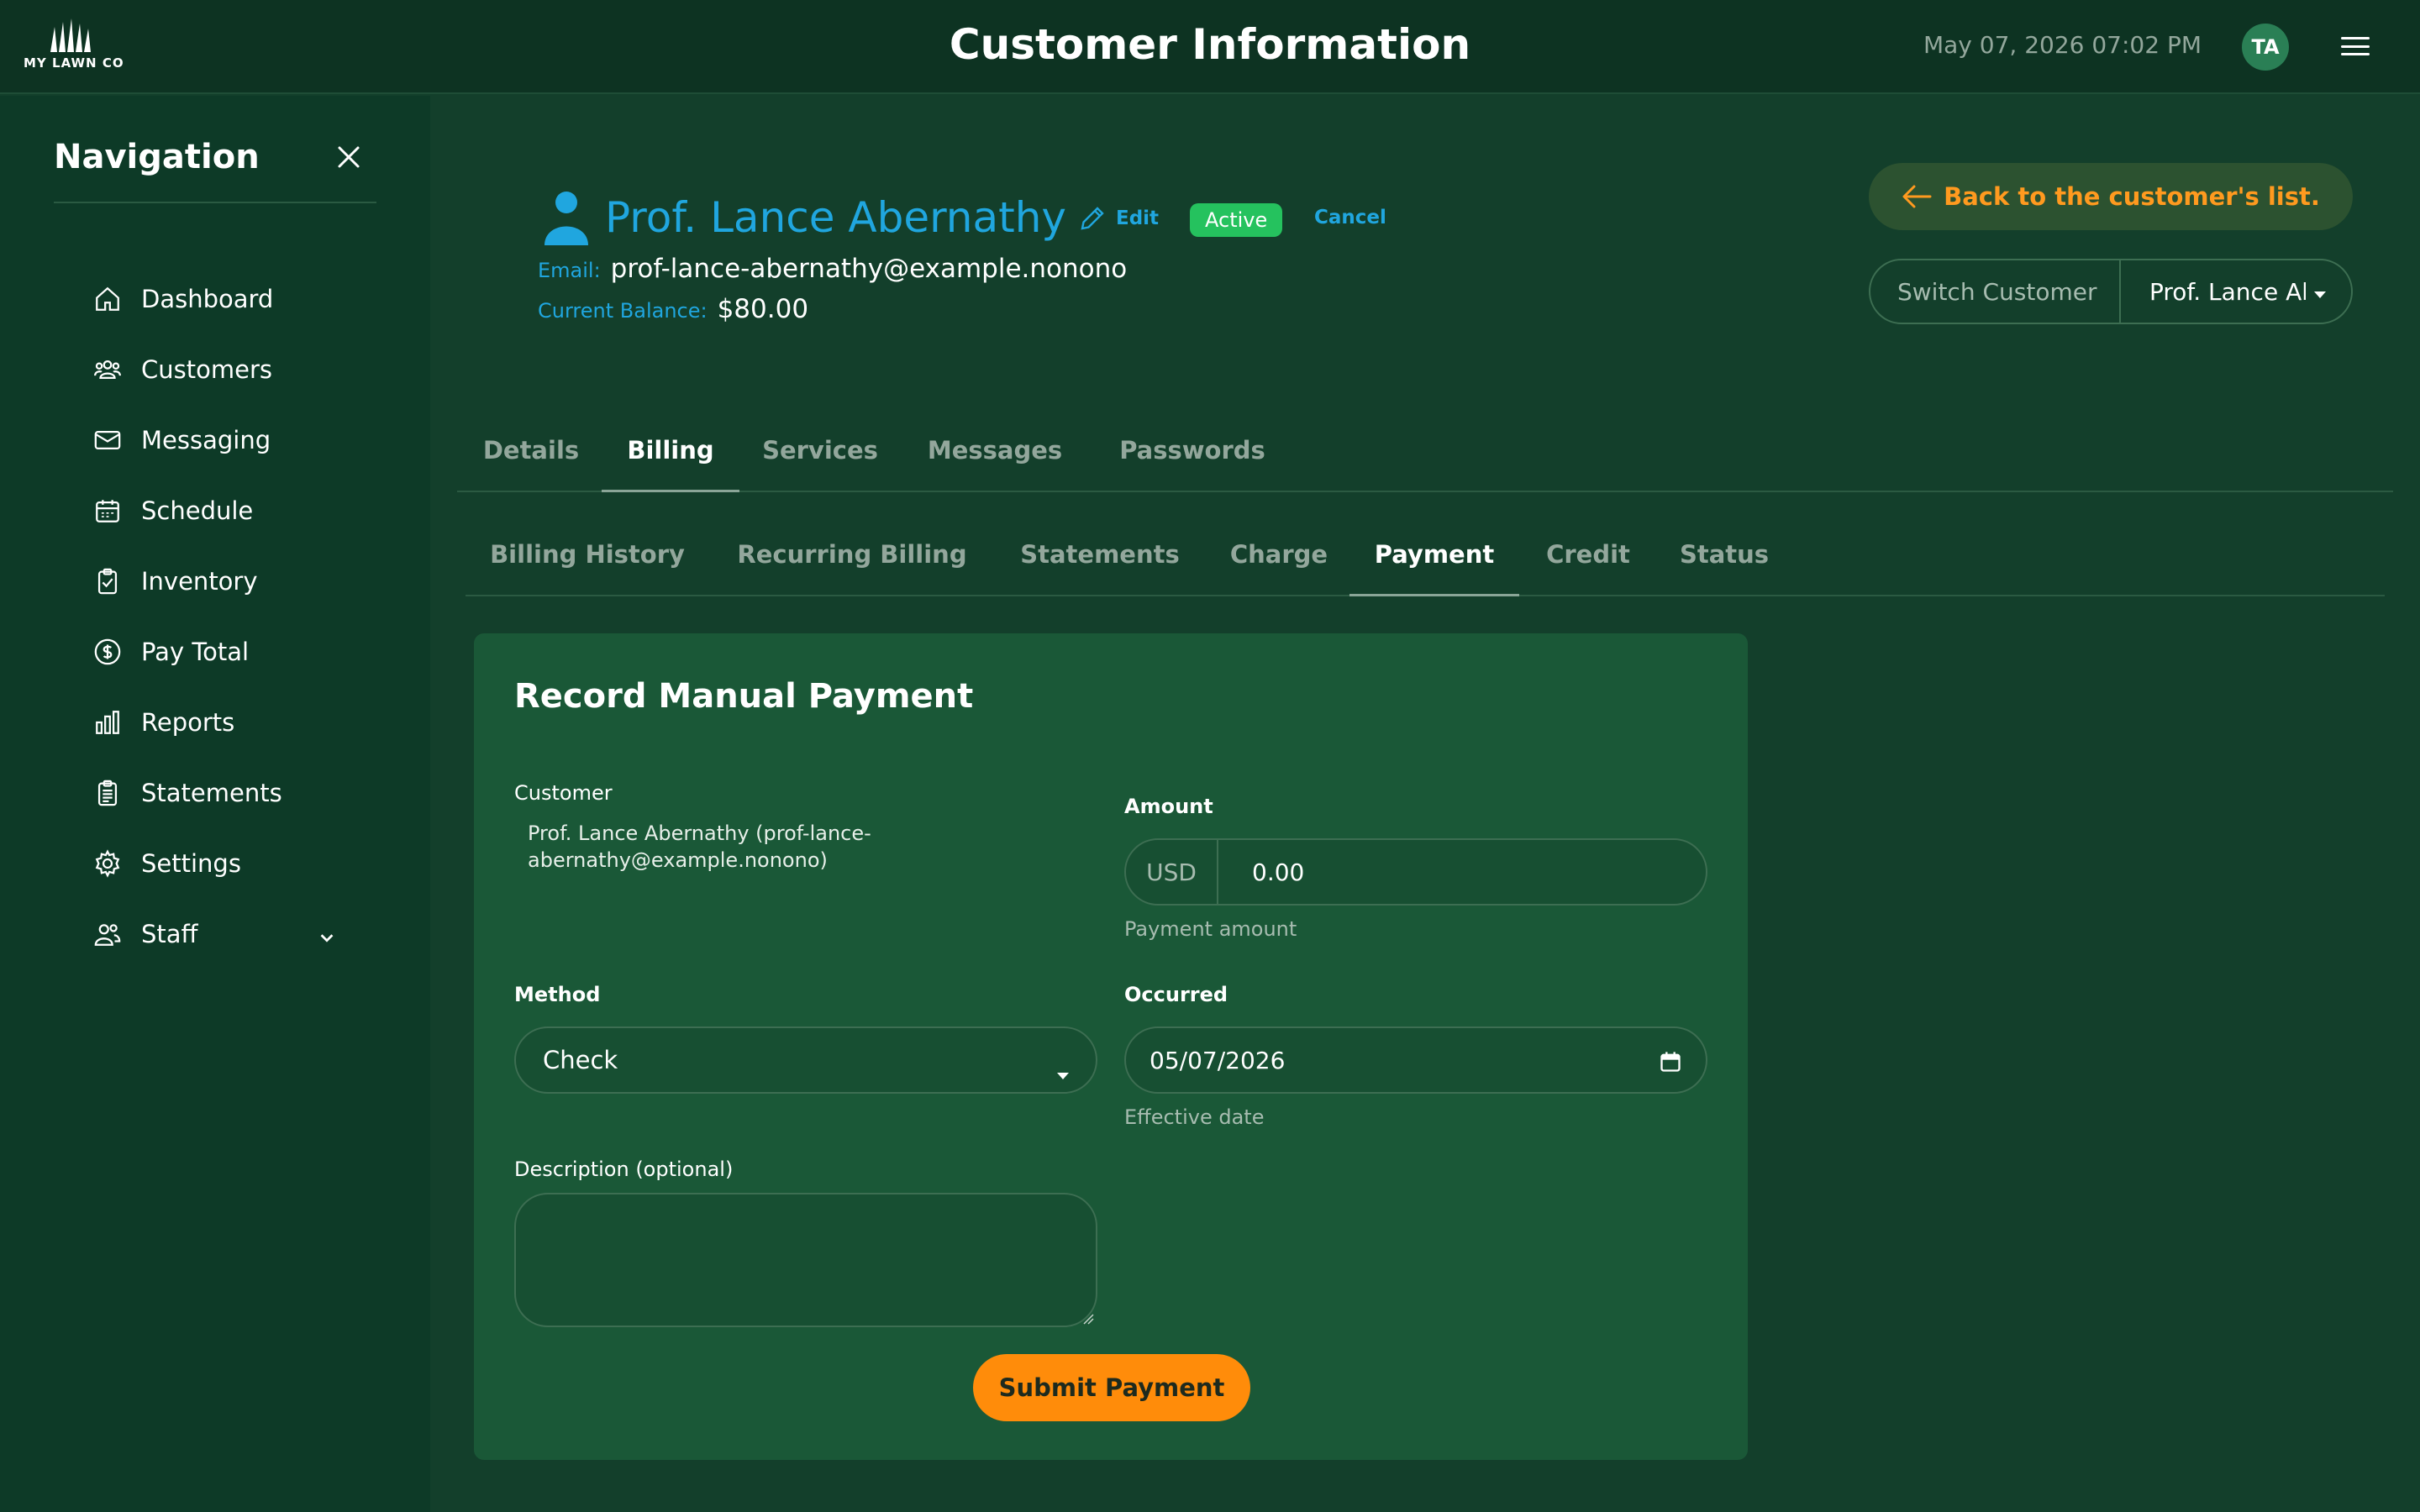  Describe the element at coordinates (624, 1169) in the screenshot. I see `description-label: Description (optional)` at that location.